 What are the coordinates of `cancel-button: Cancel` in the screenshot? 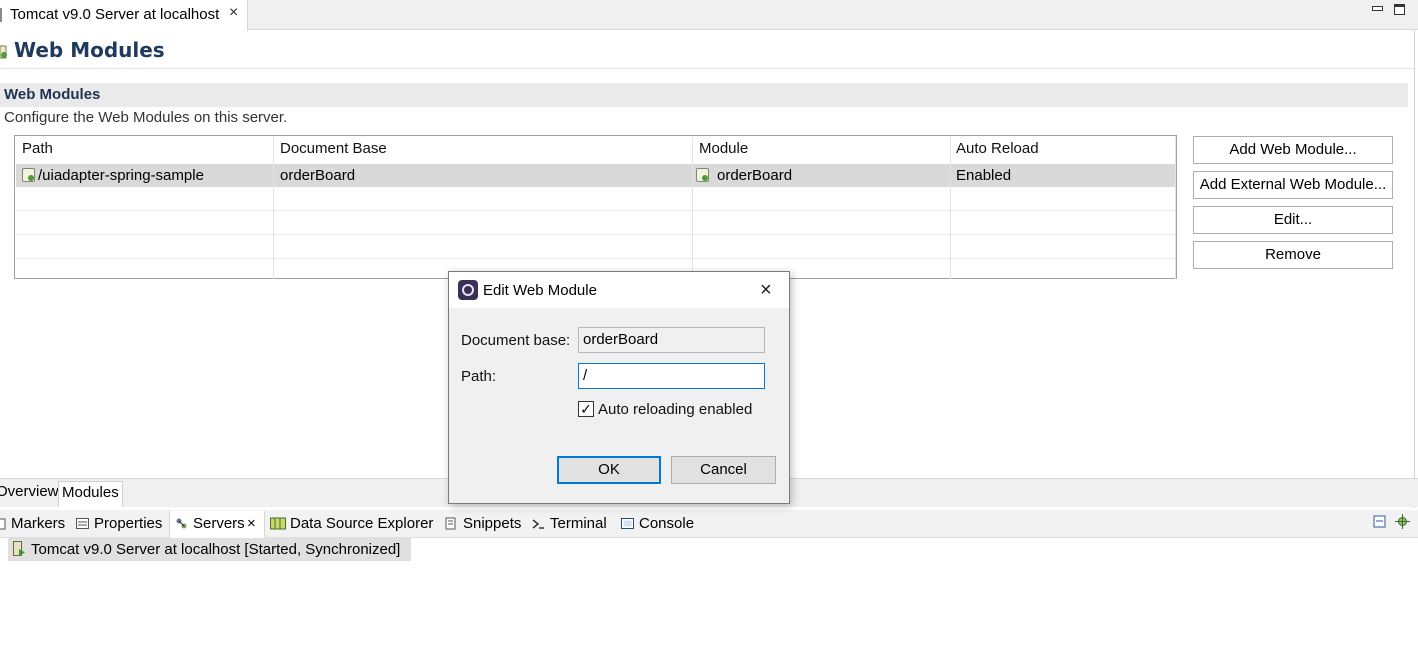 It's located at (723, 470).